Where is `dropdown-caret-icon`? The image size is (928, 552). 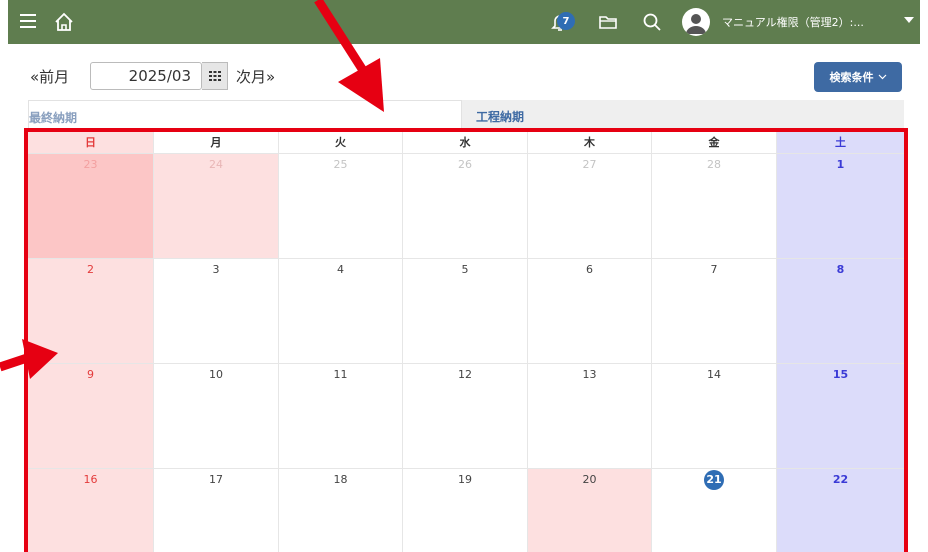 dropdown-caret-icon is located at coordinates (909, 20).